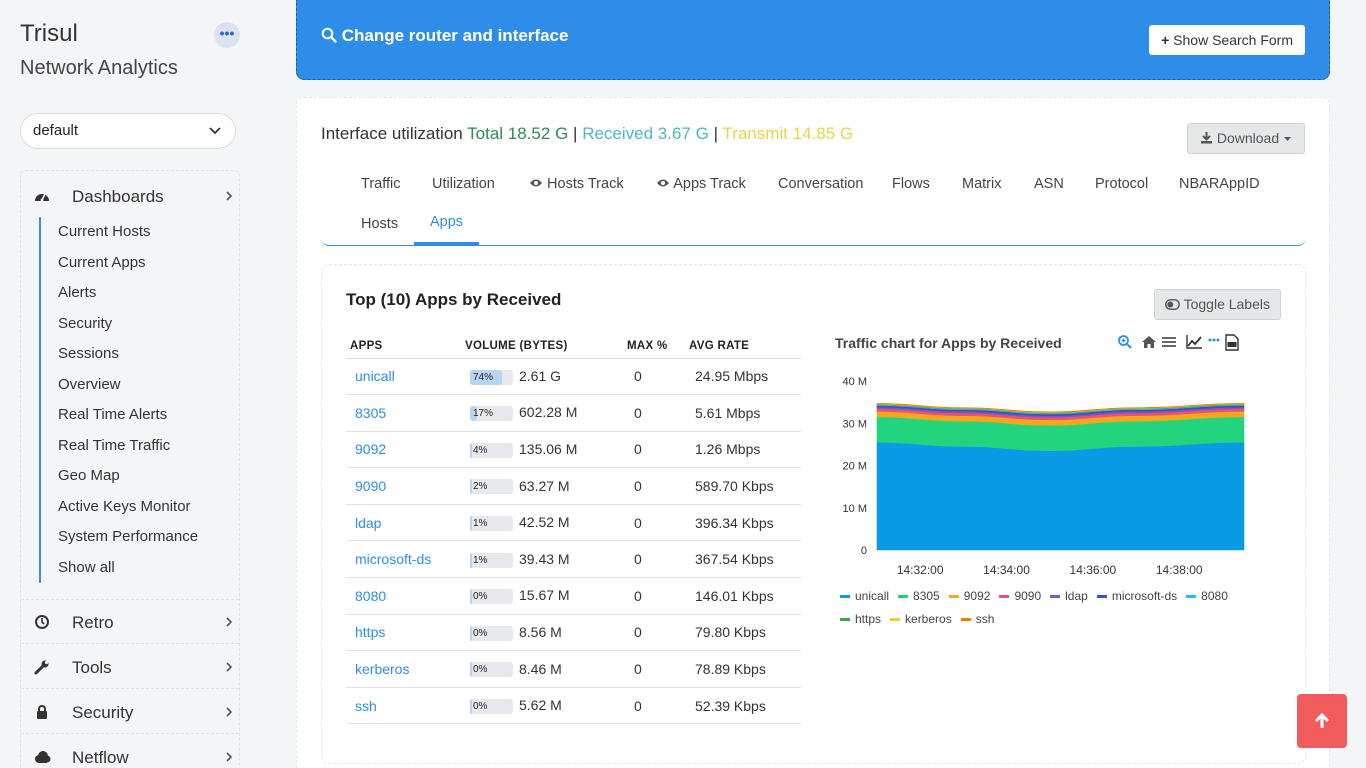  Describe the element at coordinates (981, 188) in the screenshot. I see `tab-matrix: Matrix` at that location.